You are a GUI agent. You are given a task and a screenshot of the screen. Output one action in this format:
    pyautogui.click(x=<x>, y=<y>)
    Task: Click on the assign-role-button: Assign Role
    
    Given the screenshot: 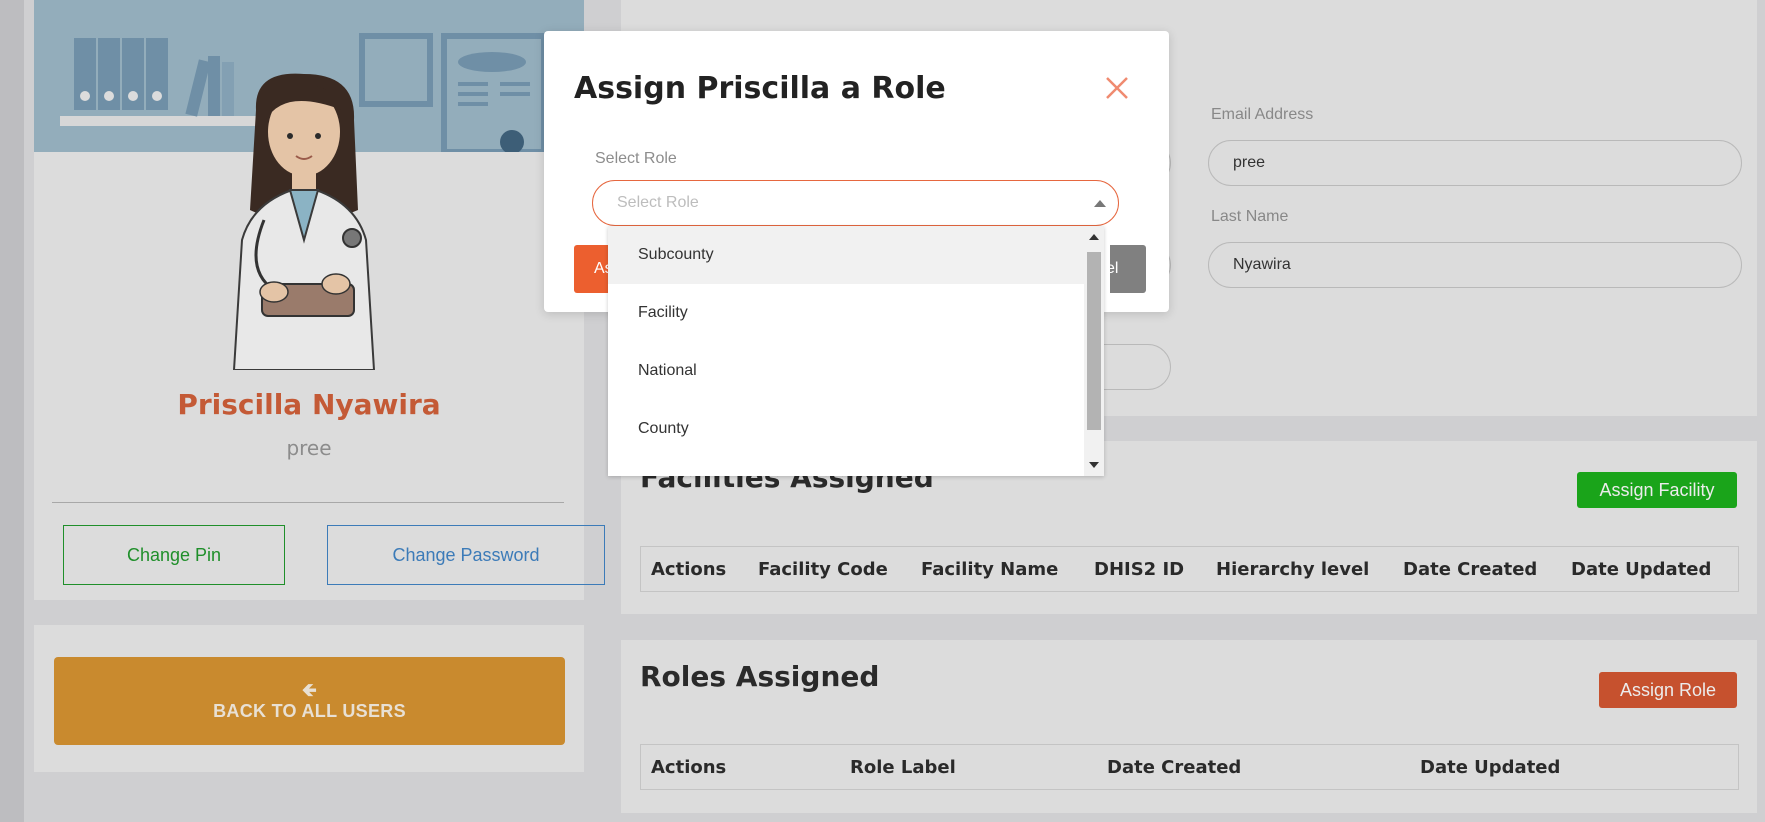 What is the action you would take?
    pyautogui.click(x=1668, y=690)
    